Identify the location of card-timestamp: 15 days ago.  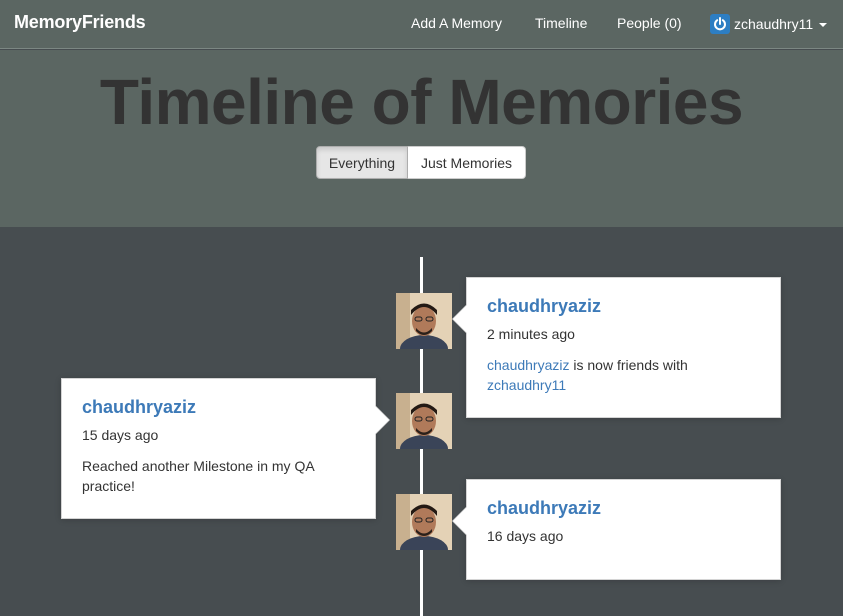
(120, 435).